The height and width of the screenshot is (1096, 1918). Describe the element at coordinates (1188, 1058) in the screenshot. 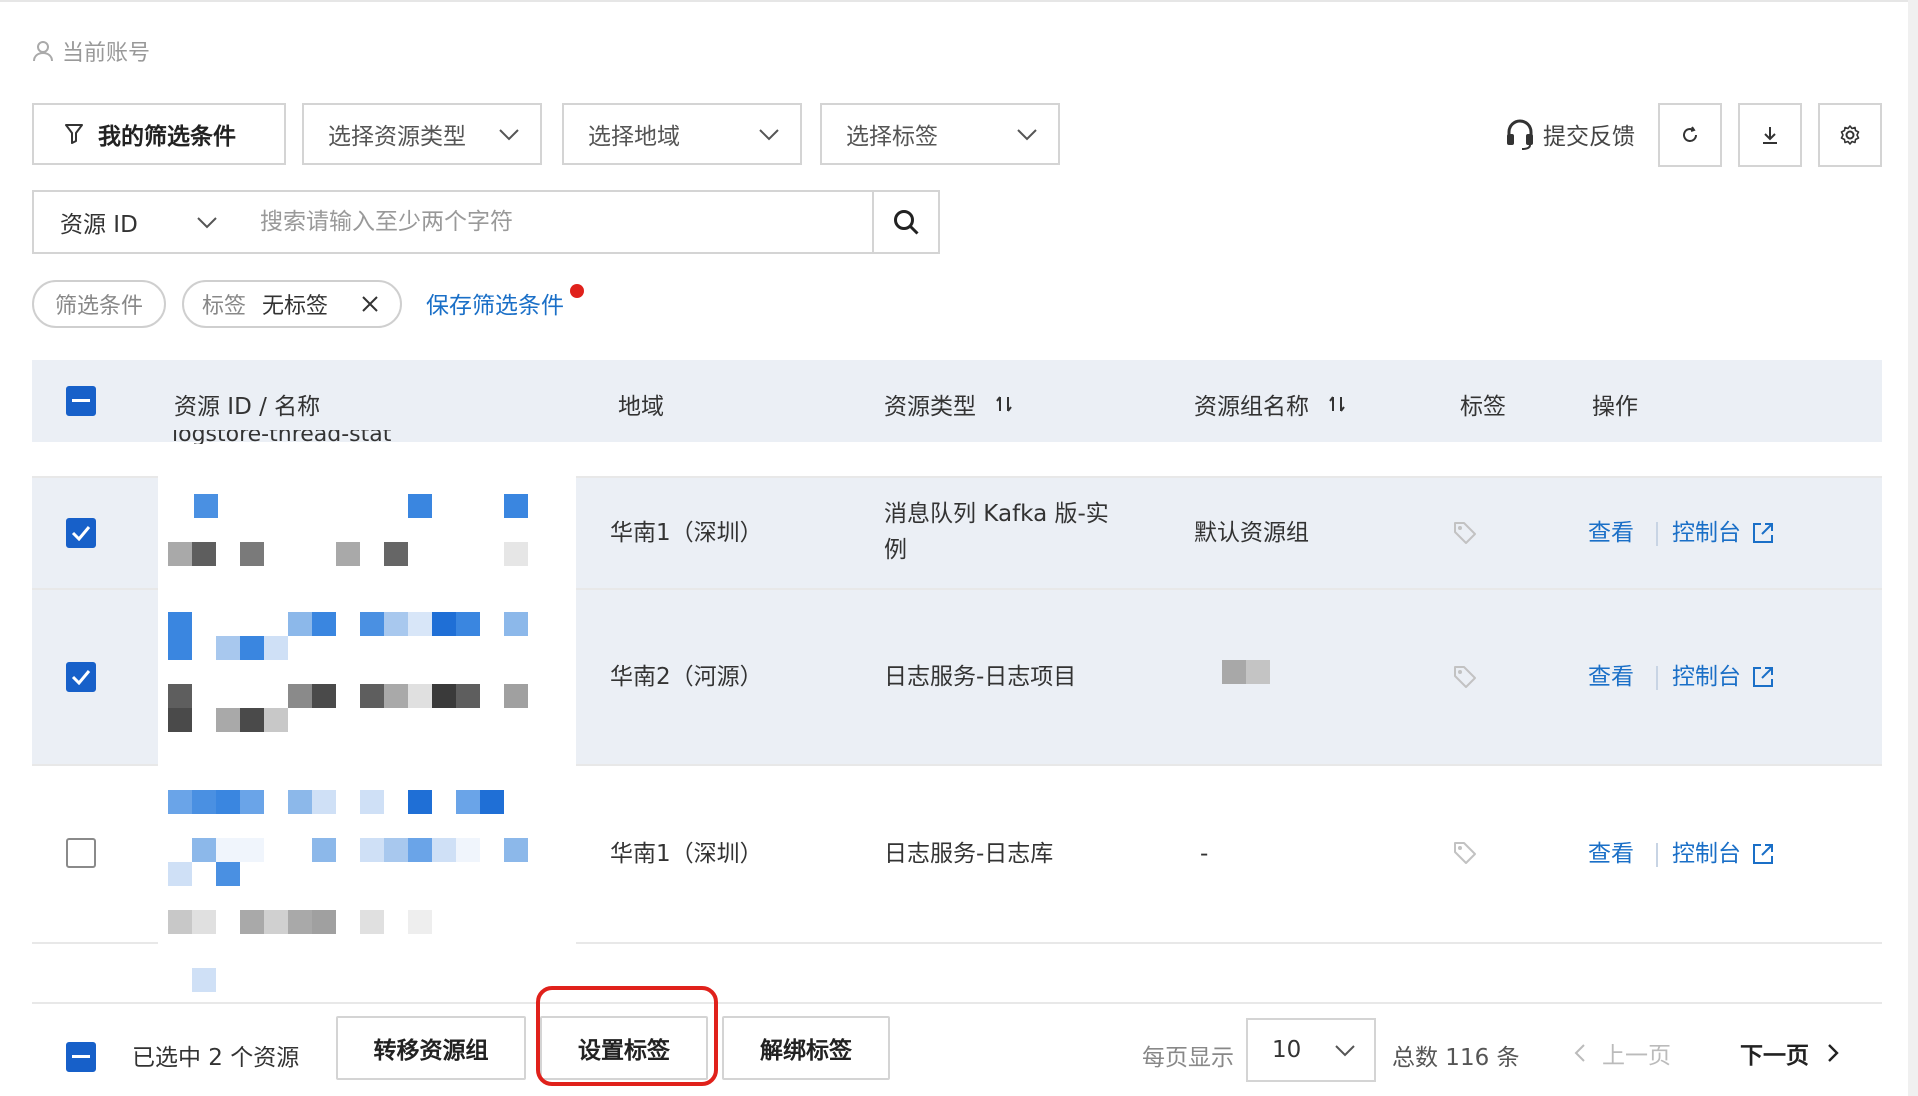

I see `per-page-label: 每页显示` at that location.